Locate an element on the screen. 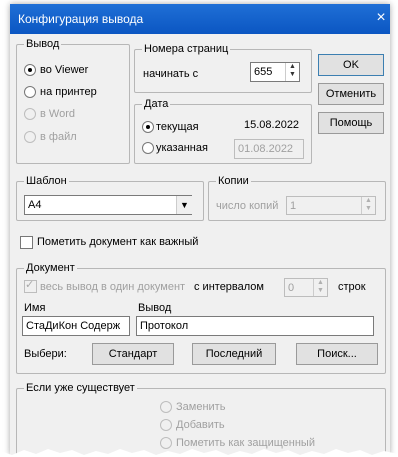 The image size is (398, 457). radio-exists-append is located at coordinates (166, 425).